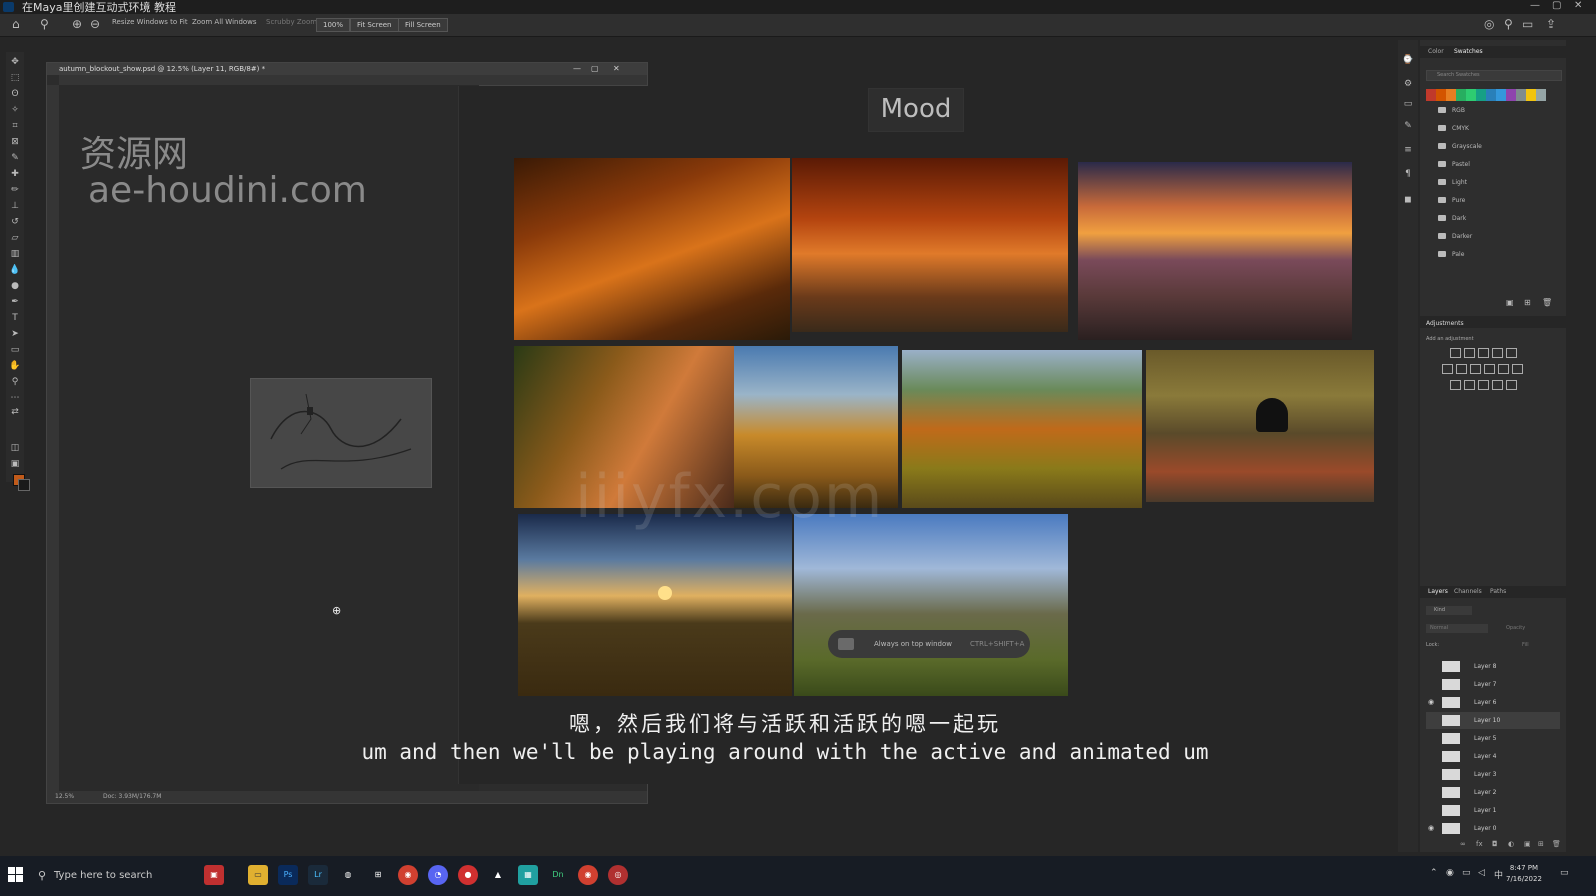  What do you see at coordinates (1447, 369) in the screenshot?
I see `hue-saturation-icon` at bounding box center [1447, 369].